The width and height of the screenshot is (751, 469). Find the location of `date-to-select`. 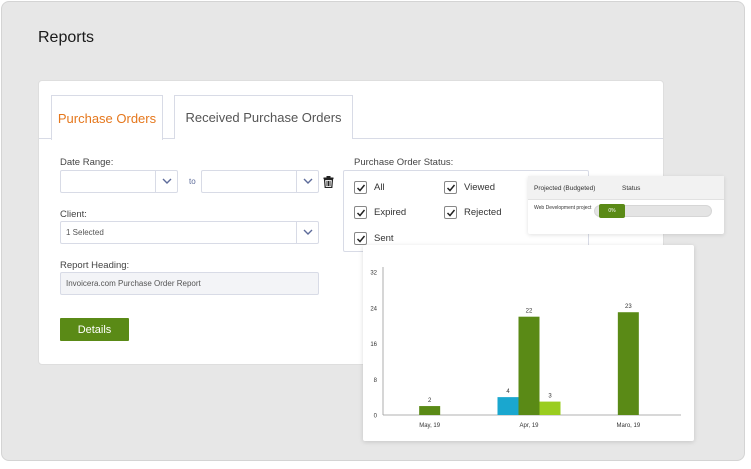

date-to-select is located at coordinates (260, 181).